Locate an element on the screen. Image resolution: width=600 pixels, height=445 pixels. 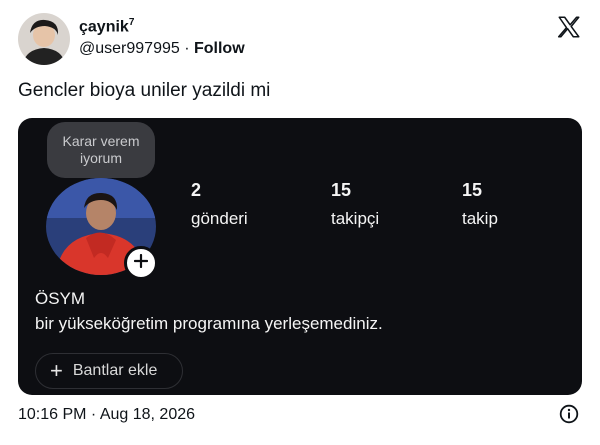
author-handle: @user997995 is located at coordinates (129, 48).